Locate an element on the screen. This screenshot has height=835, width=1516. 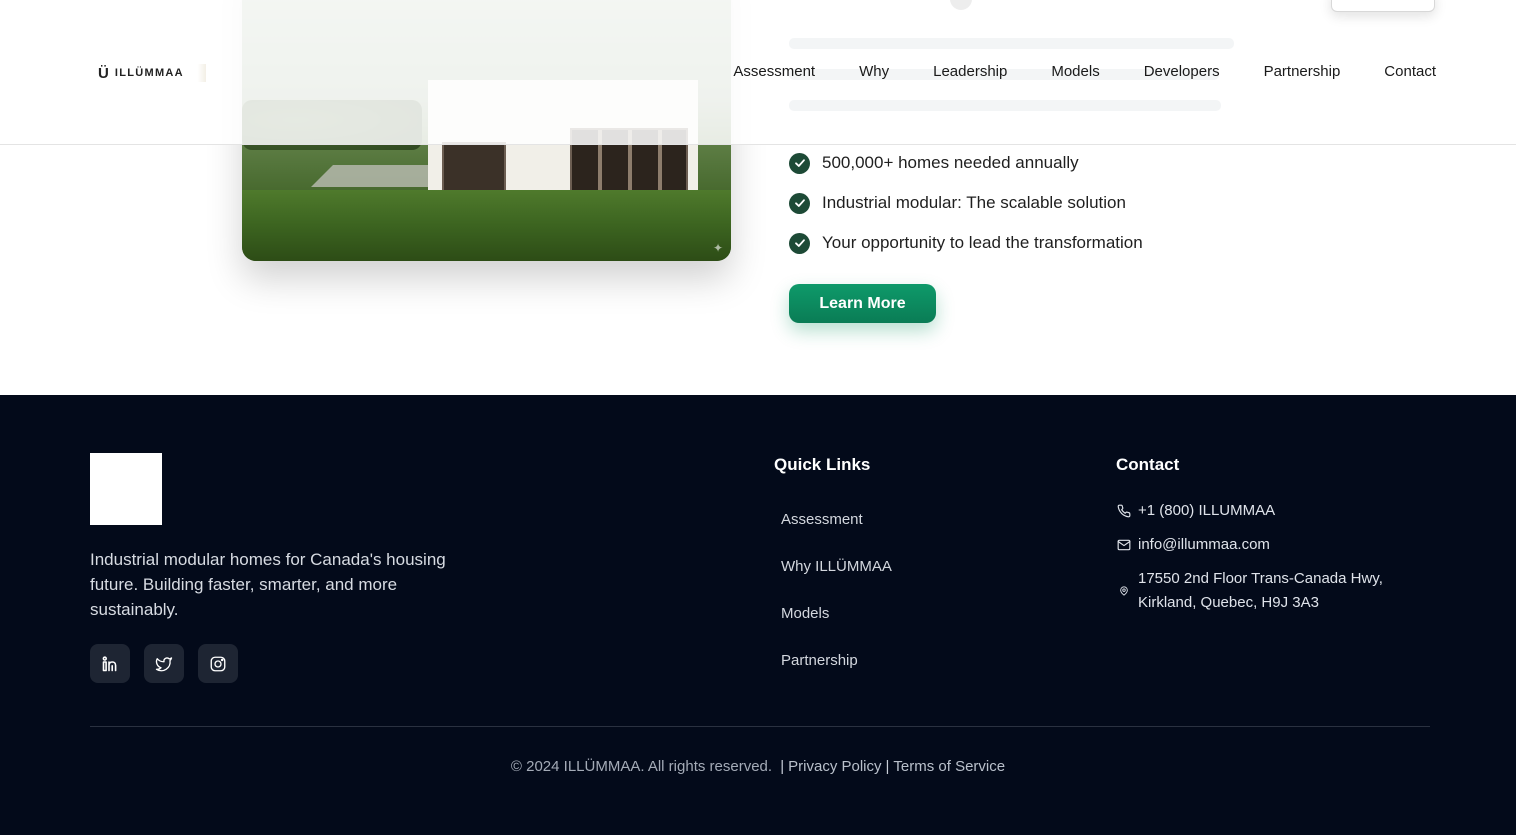
social-links is located at coordinates (171, 663).